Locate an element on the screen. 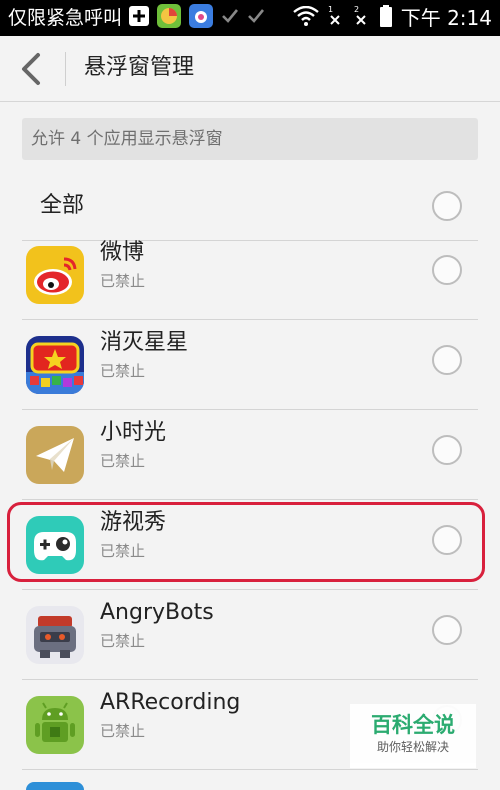 Image resolution: width=500 pixels, height=790 pixels. app-name: 小时光 is located at coordinates (133, 432).